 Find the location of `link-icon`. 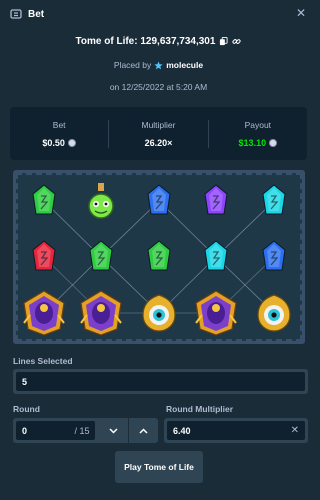

link-icon is located at coordinates (237, 41).